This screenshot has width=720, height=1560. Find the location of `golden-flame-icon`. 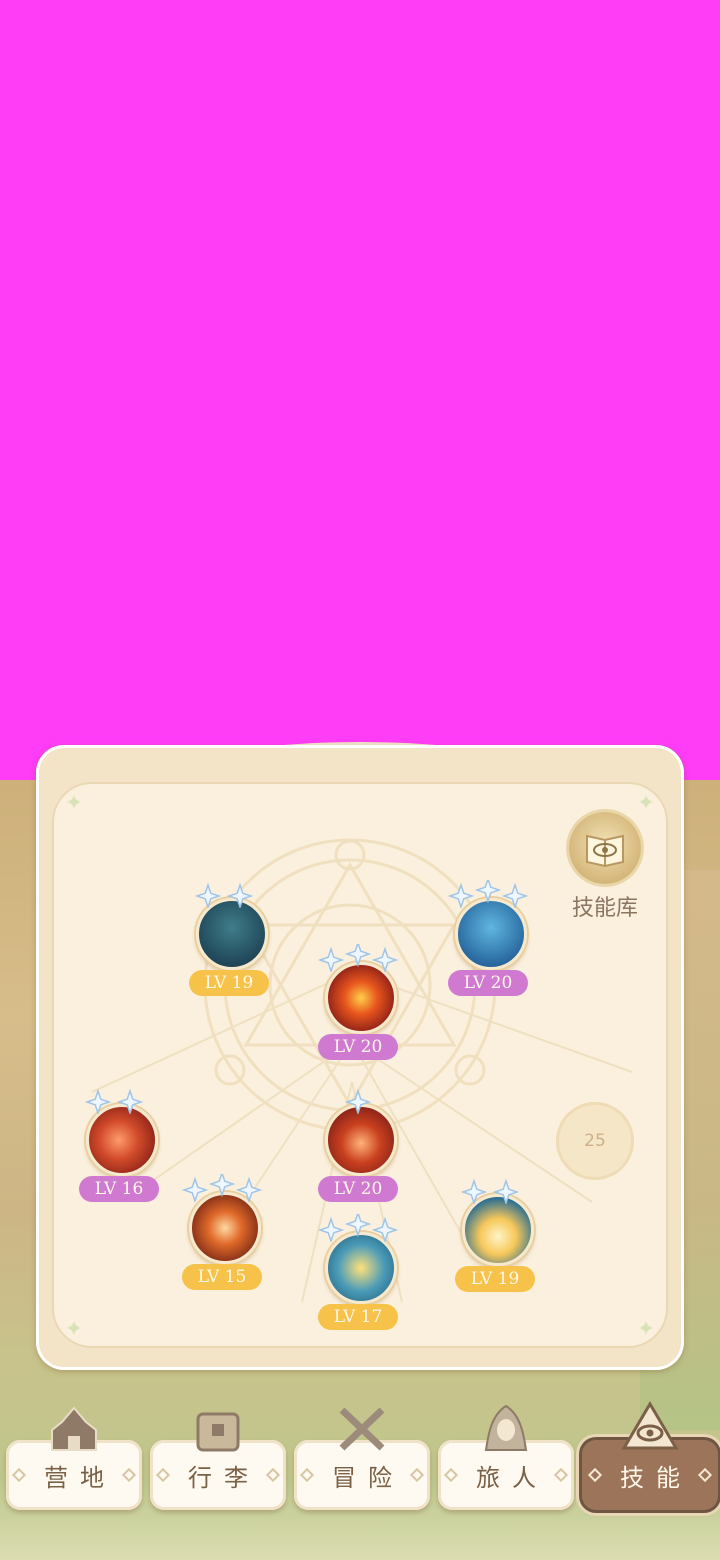

golden-flame-icon is located at coordinates (498, 1230).